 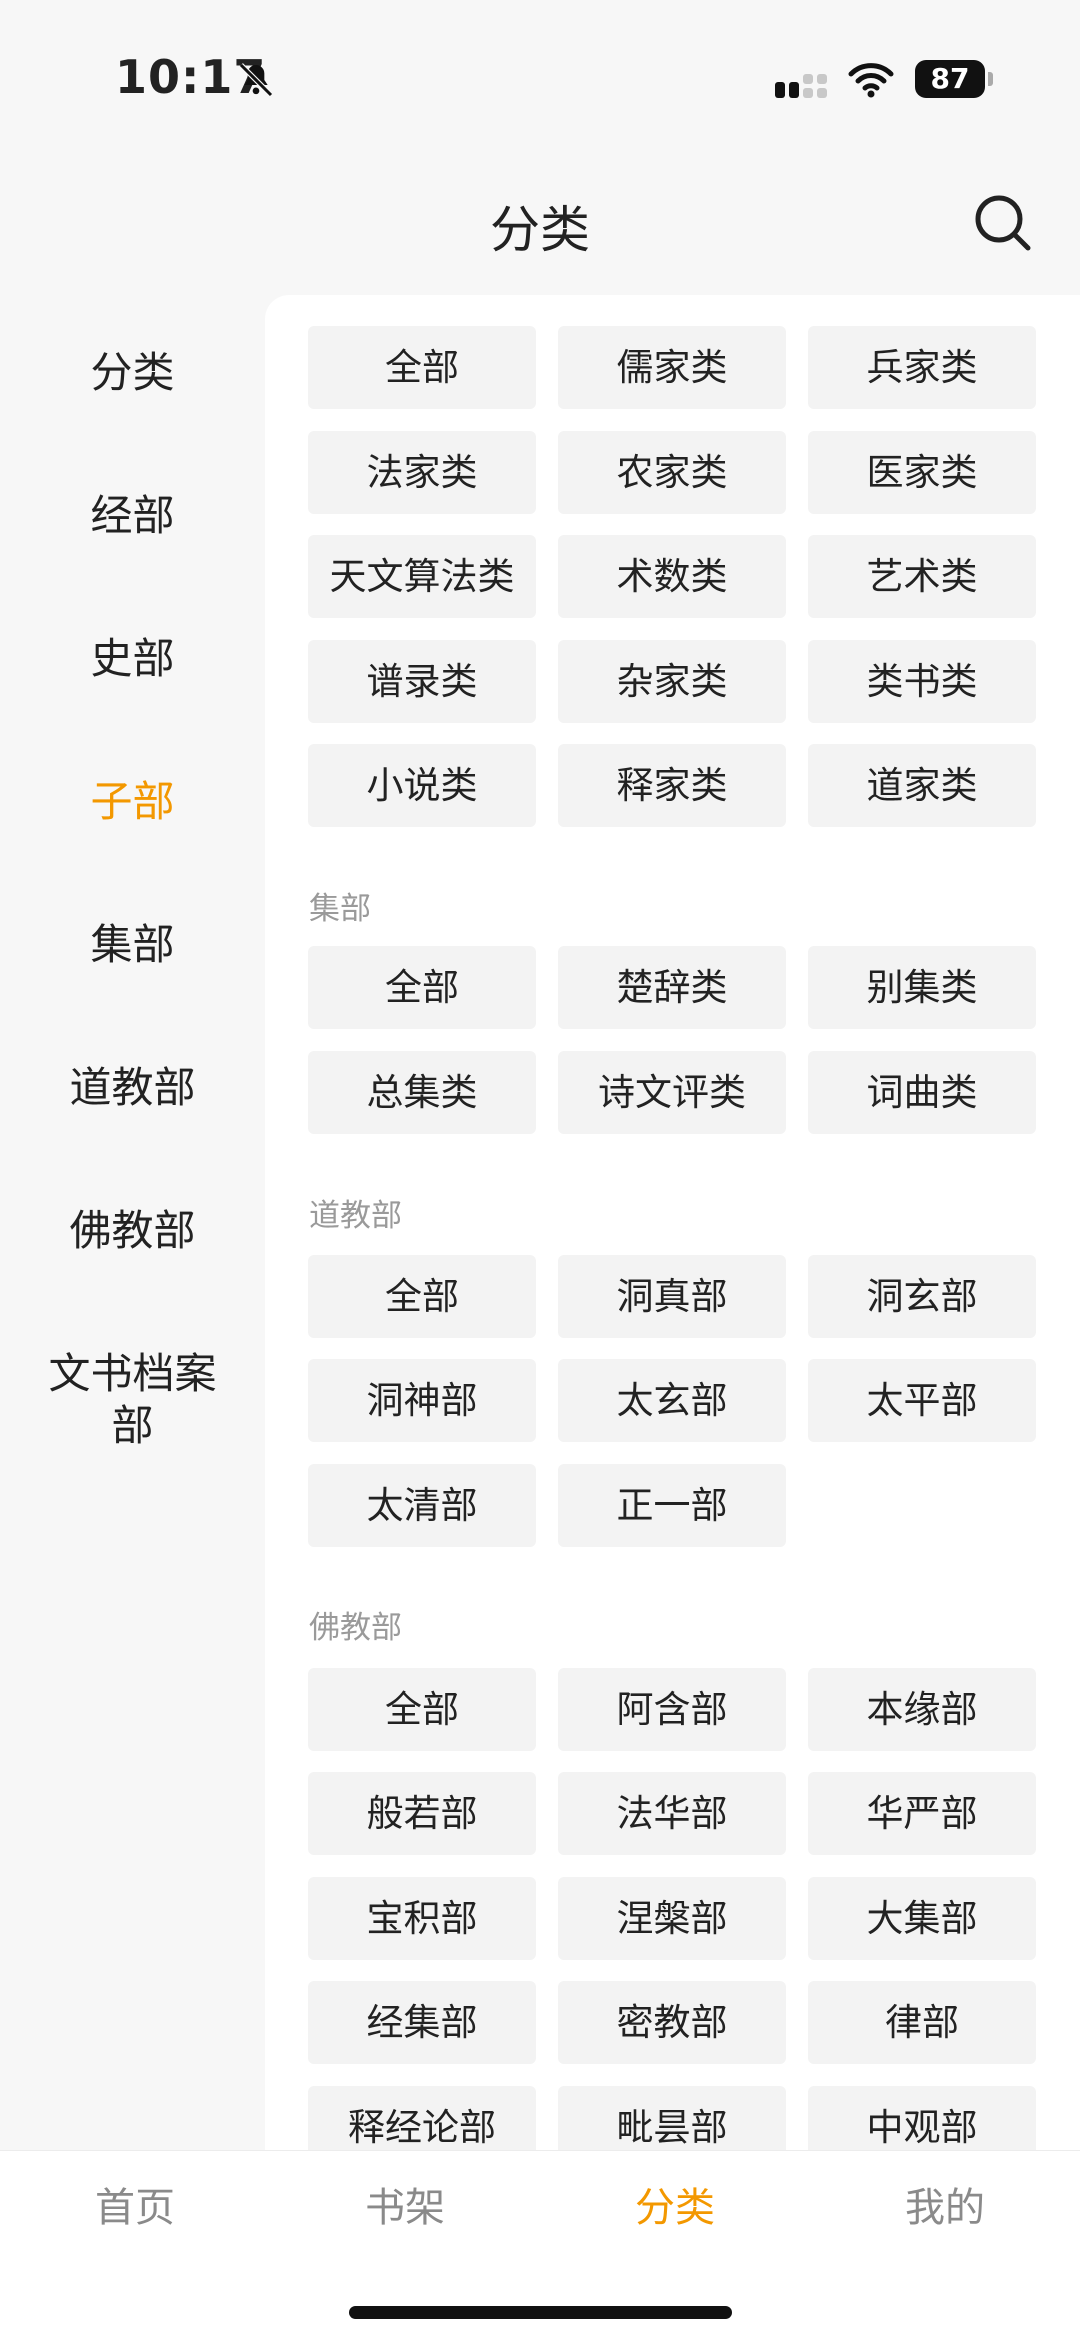 I want to click on chip-daojiao-zhengyi: 正一部, so click(x=672, y=1505).